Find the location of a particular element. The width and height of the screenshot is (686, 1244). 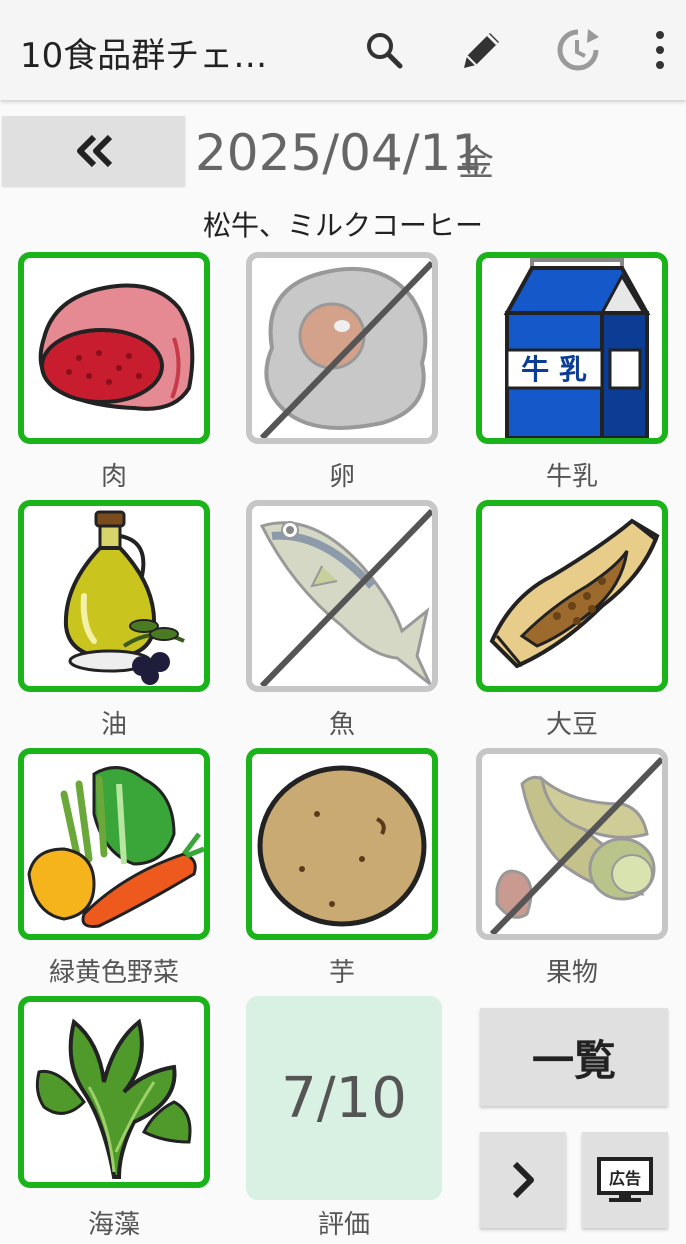

ad-text: 広告 is located at coordinates (625, 1178).